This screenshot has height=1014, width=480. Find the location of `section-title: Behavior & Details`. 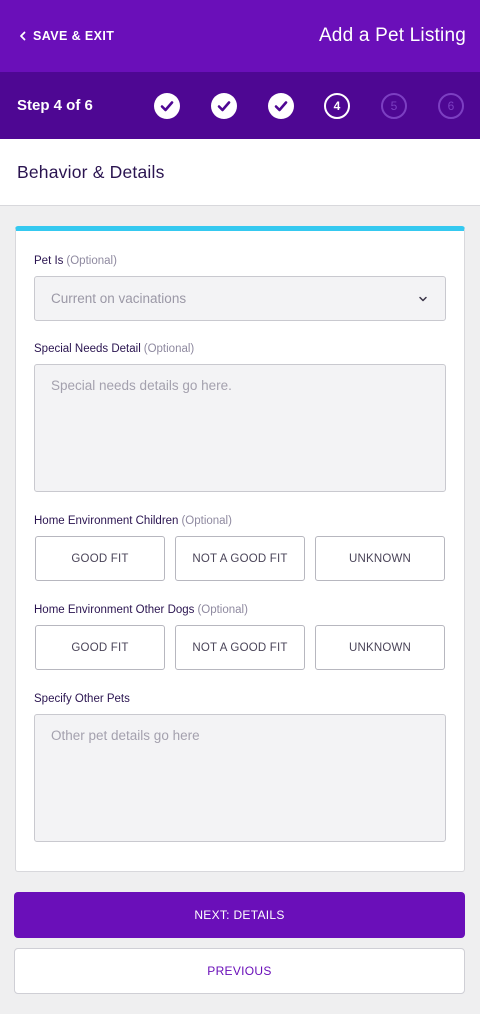

section-title: Behavior & Details is located at coordinates (91, 171).